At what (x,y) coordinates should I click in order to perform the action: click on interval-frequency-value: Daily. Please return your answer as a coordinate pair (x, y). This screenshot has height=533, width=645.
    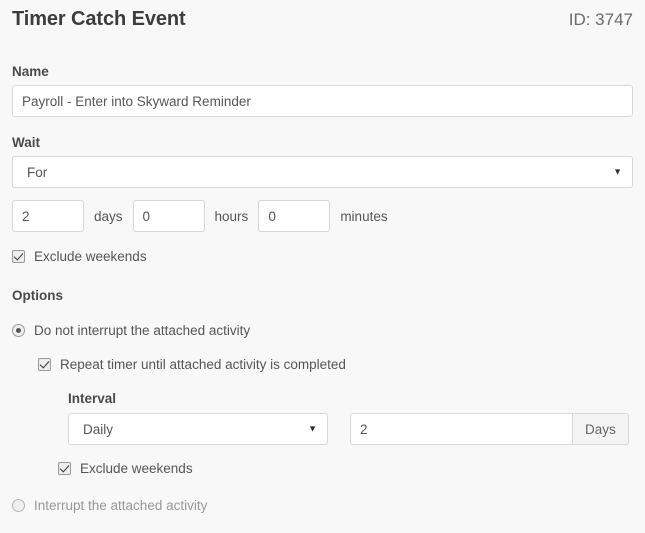
    Looking at the image, I should click on (98, 429).